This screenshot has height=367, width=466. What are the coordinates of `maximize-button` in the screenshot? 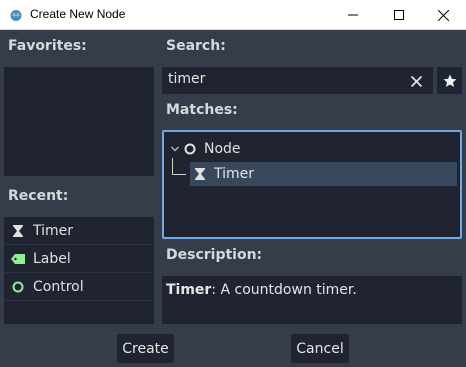 It's located at (399, 15).